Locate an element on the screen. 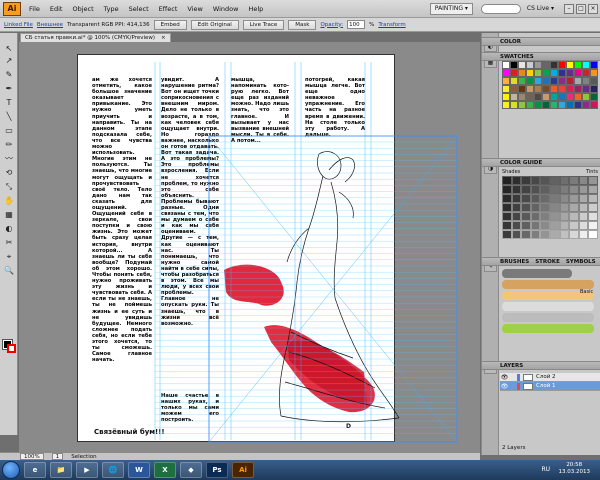 This screenshot has width=600, height=480. swatches-panel-header: SWATCHES is located at coordinates (541, 56).